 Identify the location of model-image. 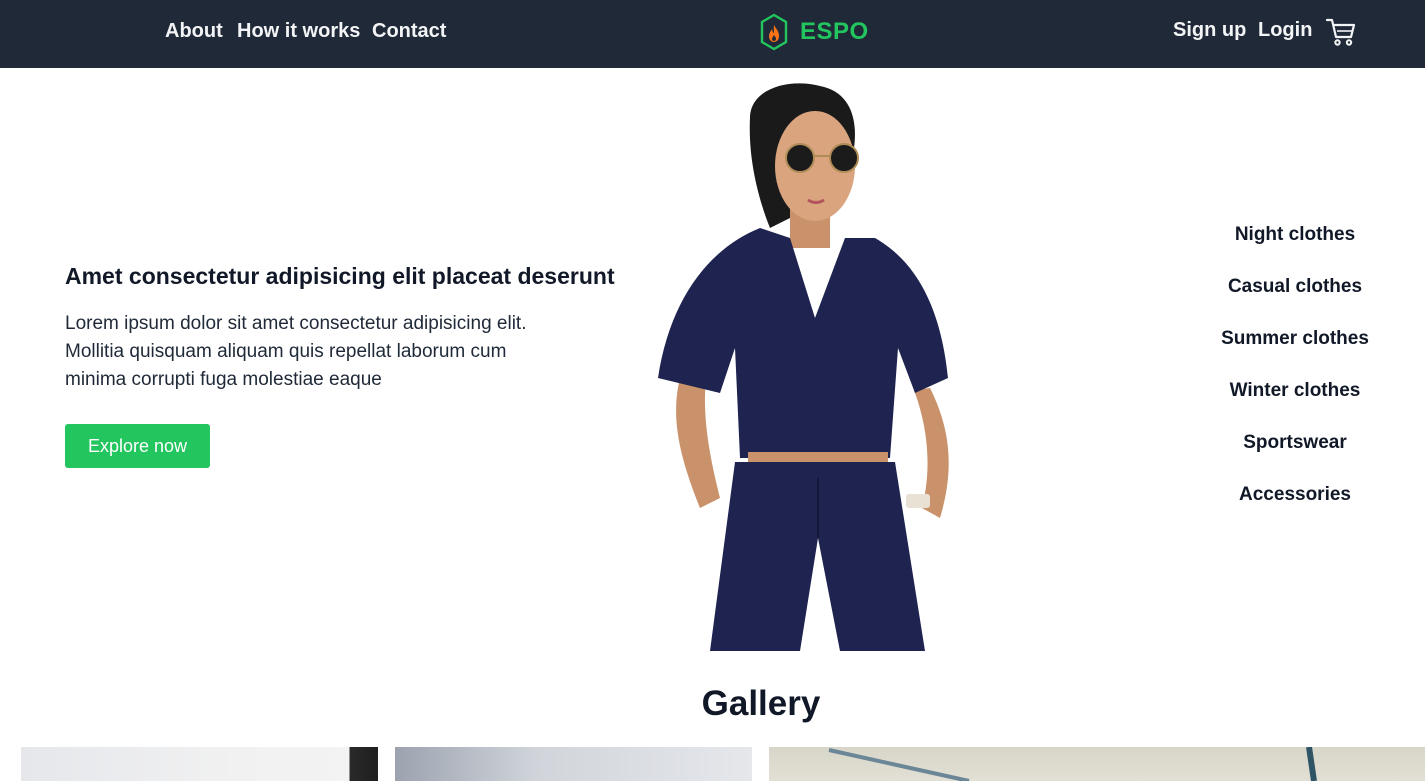
(803, 367).